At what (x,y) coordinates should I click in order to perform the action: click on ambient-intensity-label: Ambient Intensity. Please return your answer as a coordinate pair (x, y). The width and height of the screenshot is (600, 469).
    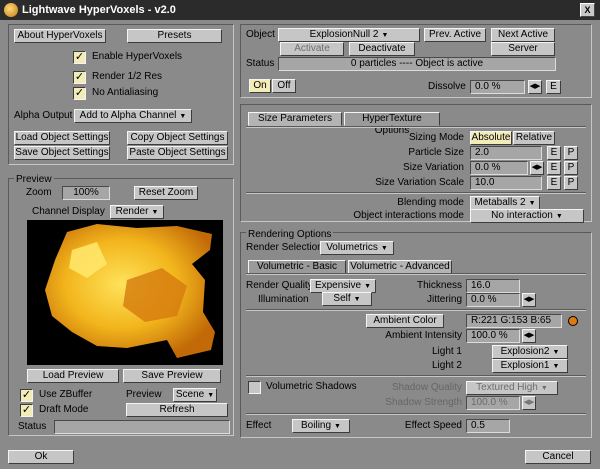
    Looking at the image, I should click on (423, 335).